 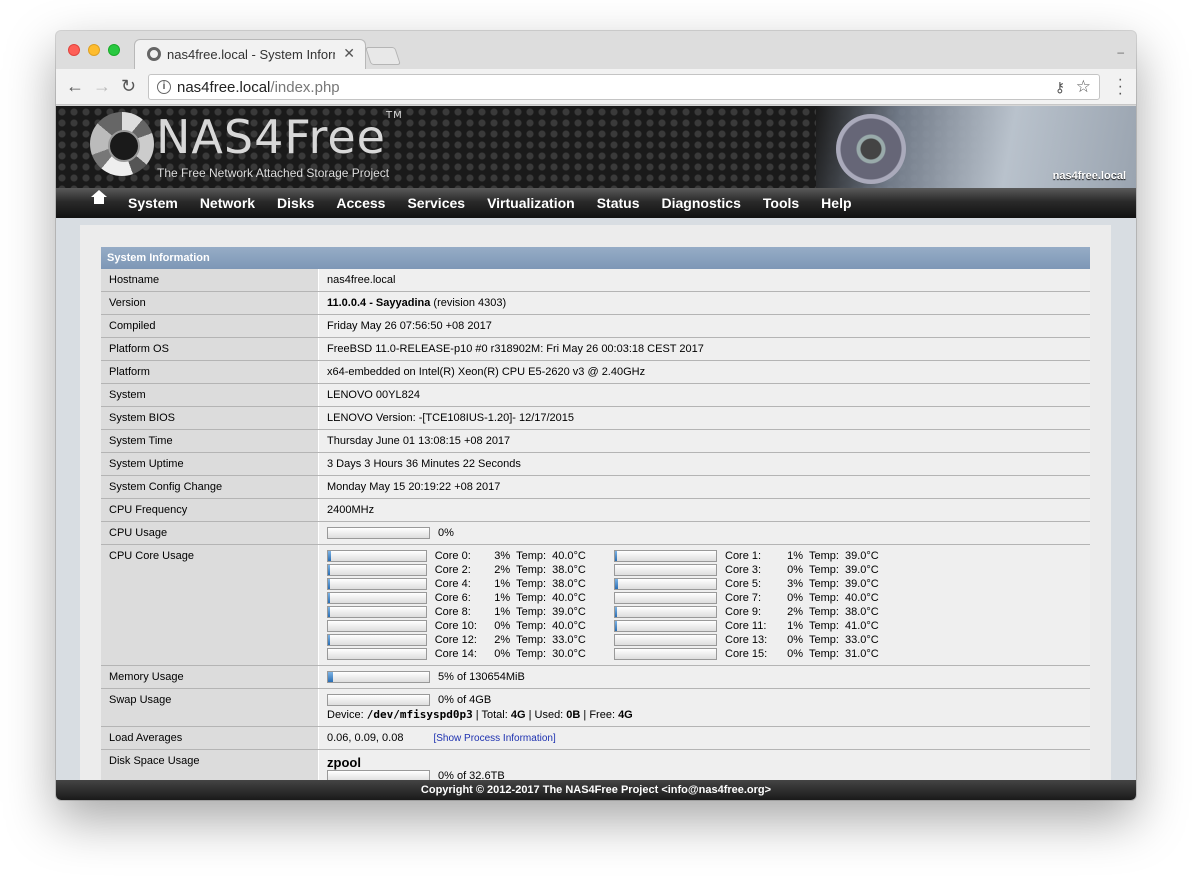 I want to click on core-name: Core 9:, so click(x=743, y=612).